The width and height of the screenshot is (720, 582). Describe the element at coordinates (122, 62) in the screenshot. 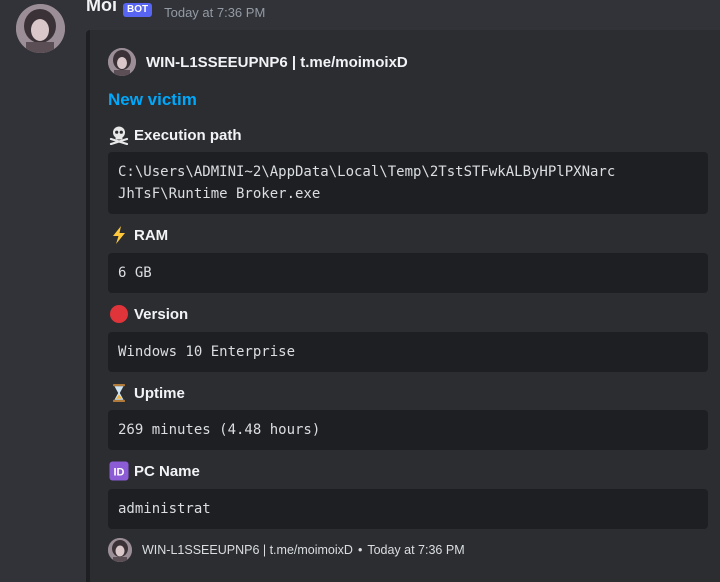

I see `author-avatar` at that location.